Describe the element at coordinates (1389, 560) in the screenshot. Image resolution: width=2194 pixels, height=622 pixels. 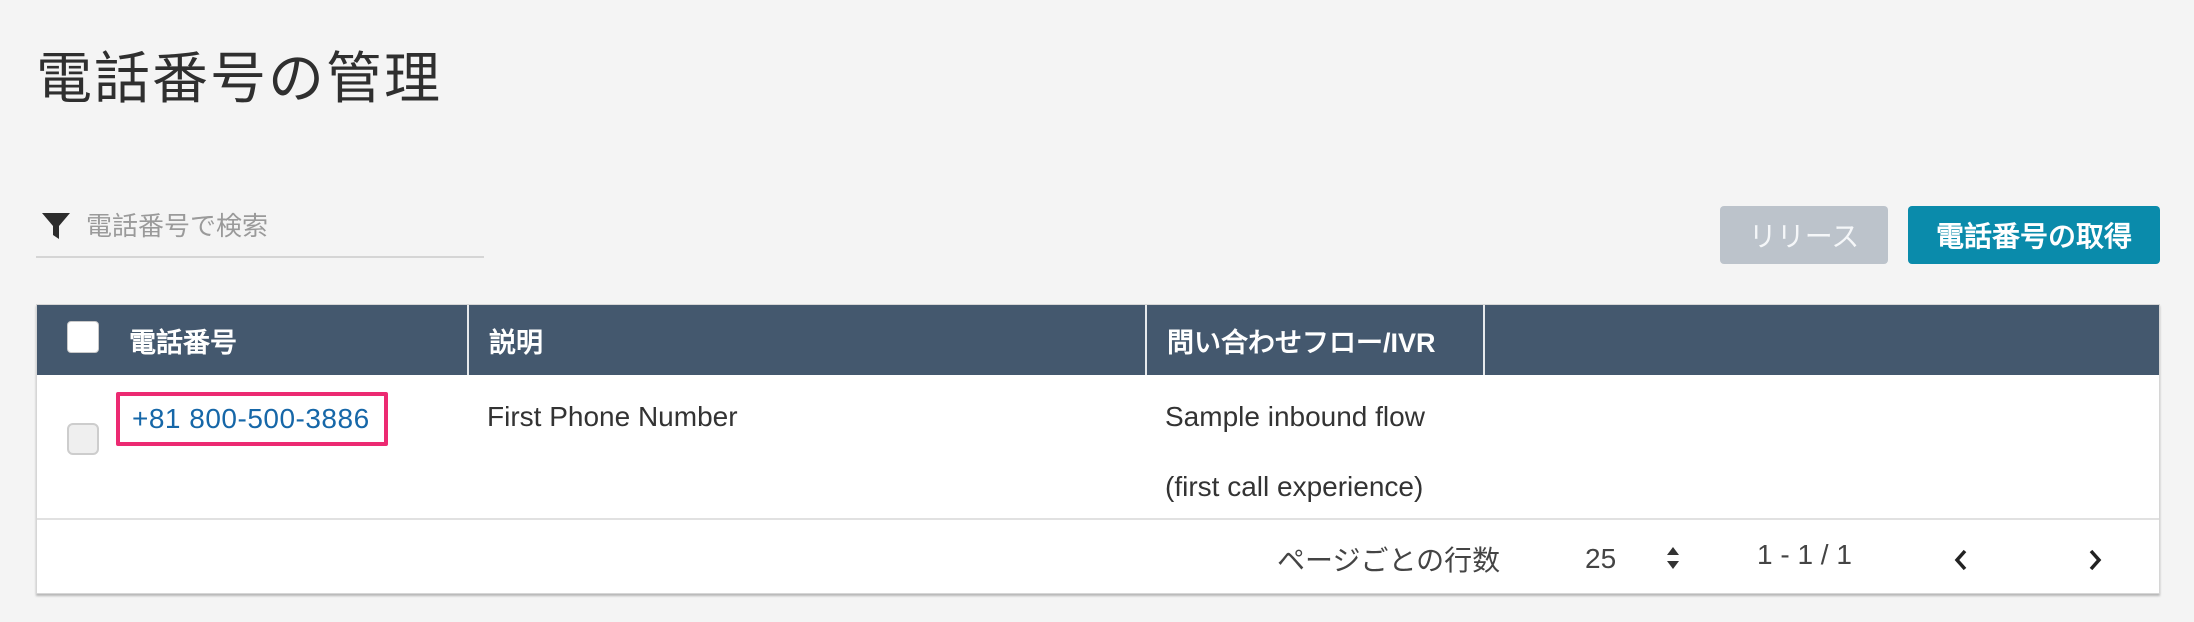
I see `rows-per-page-label: ページごとの行数` at that location.